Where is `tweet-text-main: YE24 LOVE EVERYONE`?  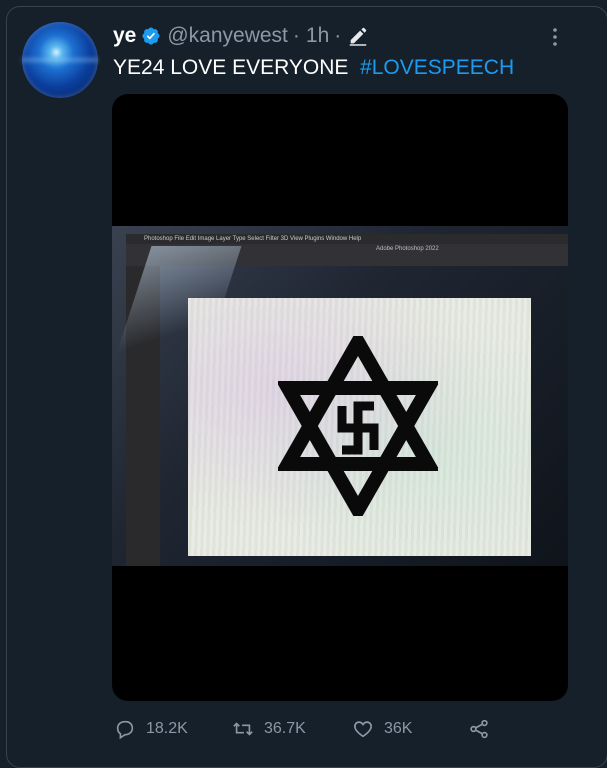
tweet-text-main: YE24 LOVE EVERYONE is located at coordinates (231, 67).